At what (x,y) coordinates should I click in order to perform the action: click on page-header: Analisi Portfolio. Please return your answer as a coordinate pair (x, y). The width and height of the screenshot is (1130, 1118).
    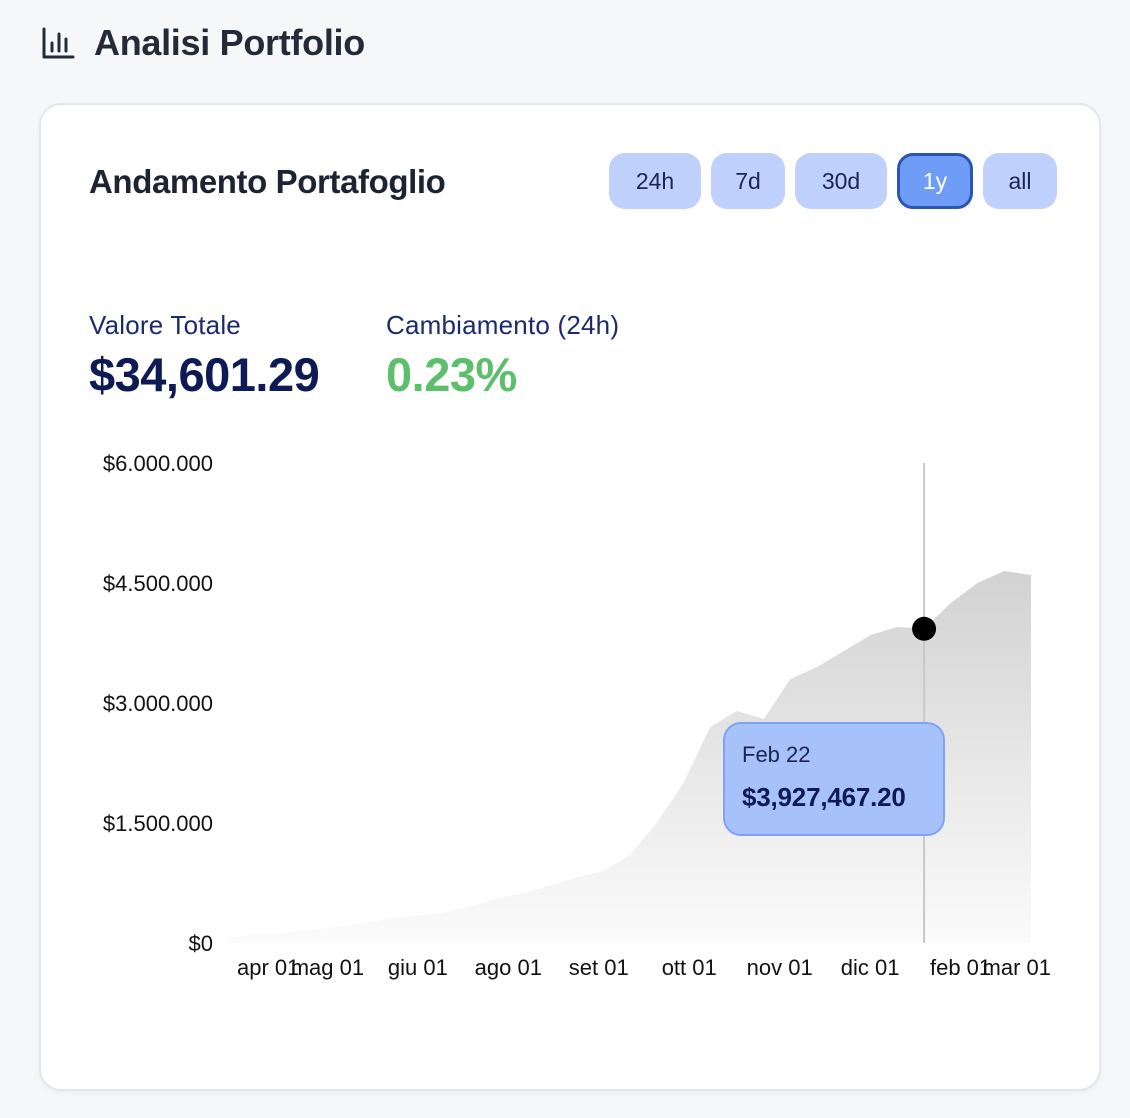
    Looking at the image, I should click on (202, 43).